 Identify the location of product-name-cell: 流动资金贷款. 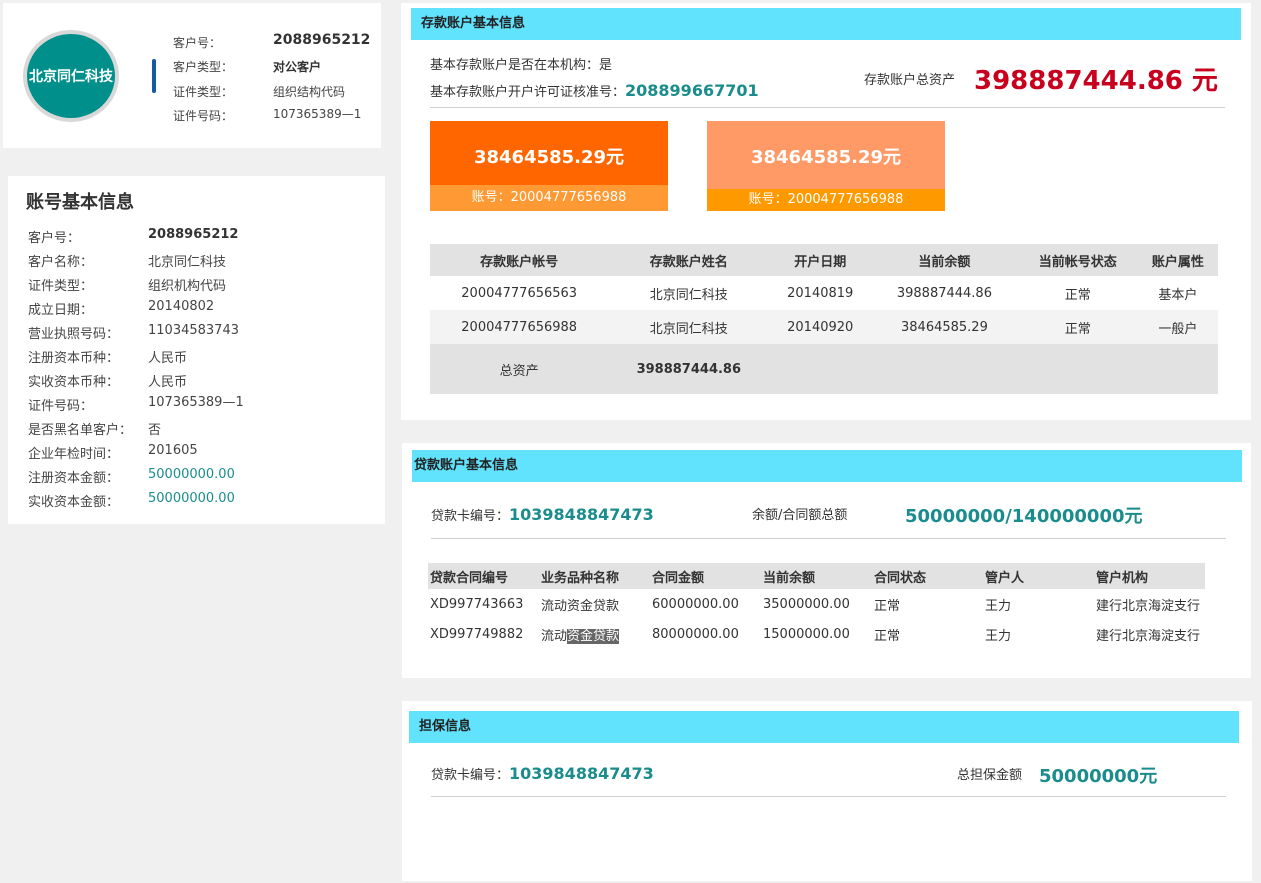
(580, 636).